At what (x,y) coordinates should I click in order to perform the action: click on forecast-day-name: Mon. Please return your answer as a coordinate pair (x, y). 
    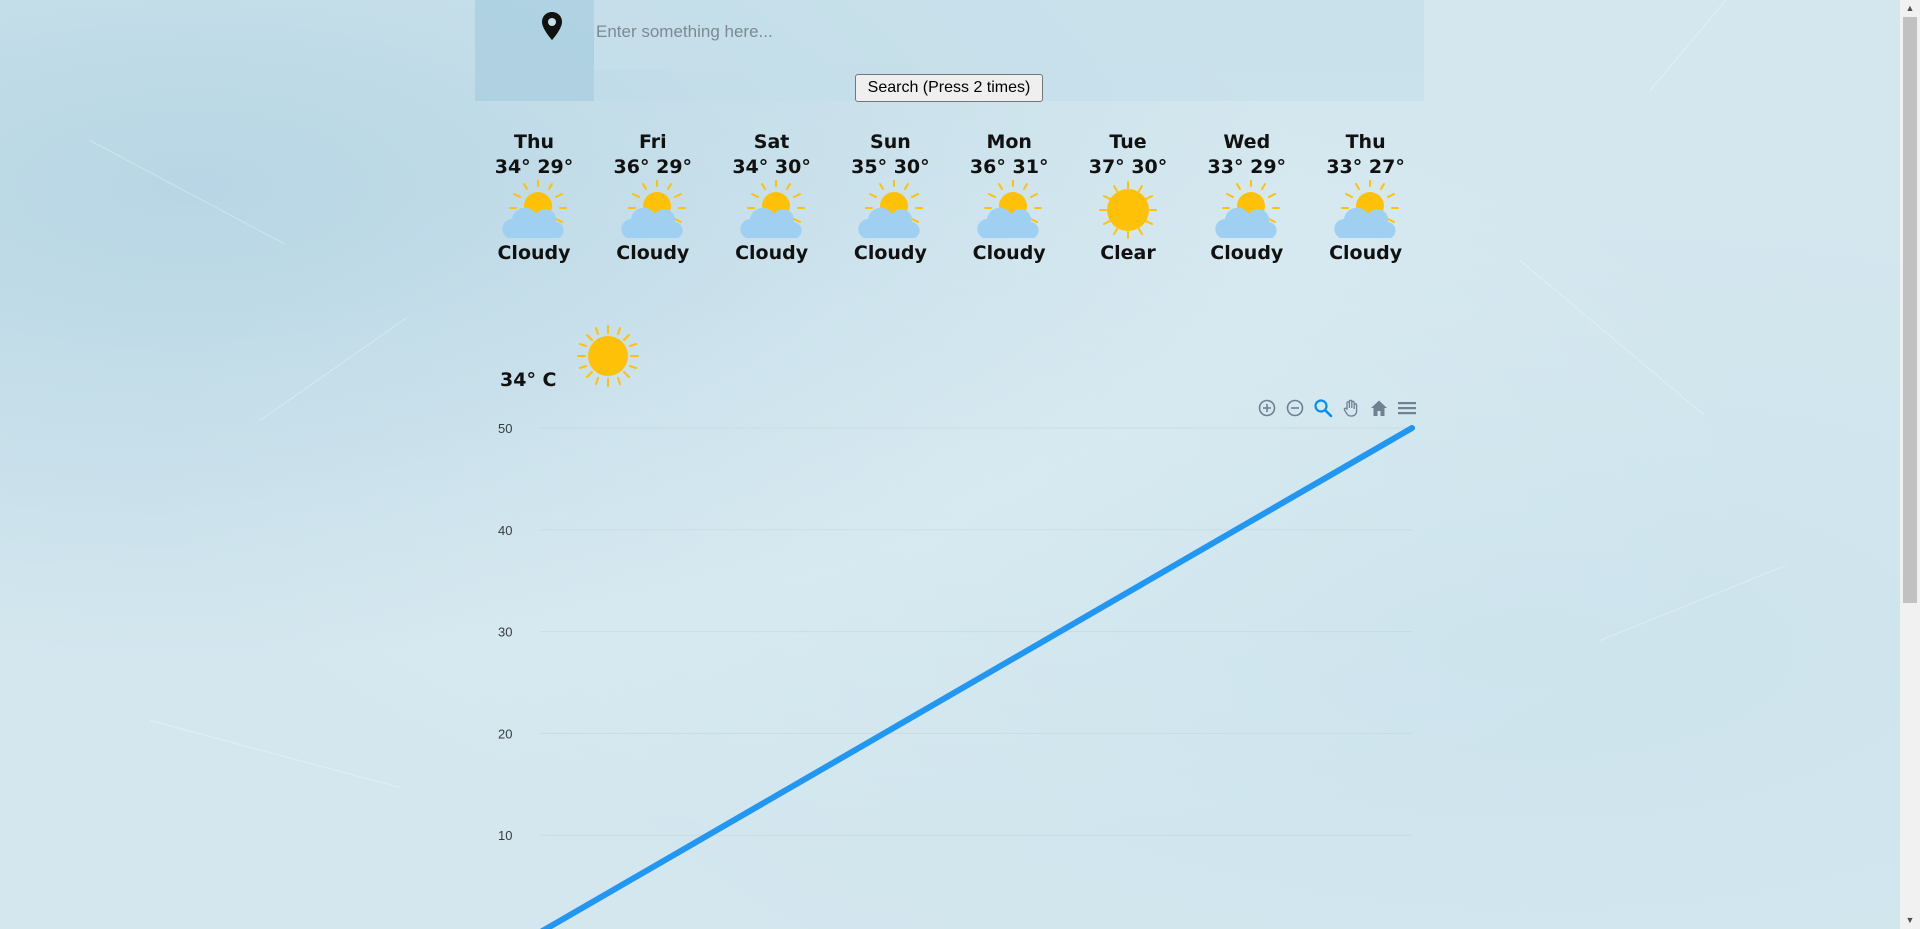
    Looking at the image, I should click on (1009, 142).